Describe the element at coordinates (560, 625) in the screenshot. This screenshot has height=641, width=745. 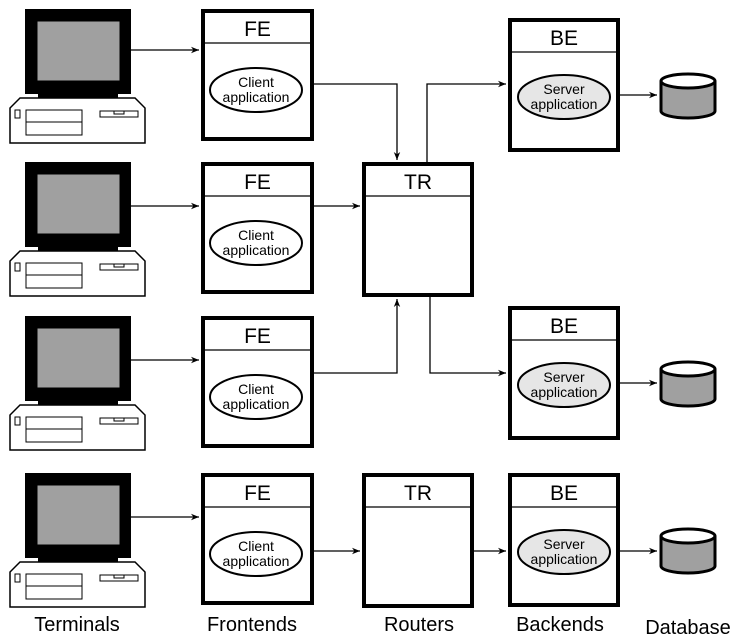
I see `label-backends: Backends` at that location.